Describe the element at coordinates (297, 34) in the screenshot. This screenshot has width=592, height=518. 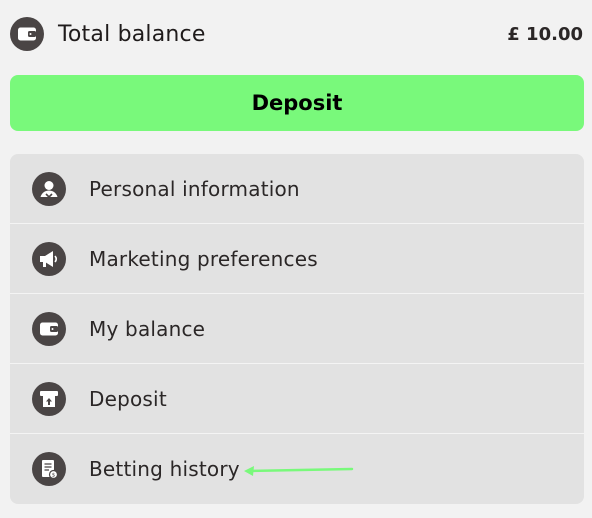
I see `total-balance-row: Total balance £ 10.00` at that location.